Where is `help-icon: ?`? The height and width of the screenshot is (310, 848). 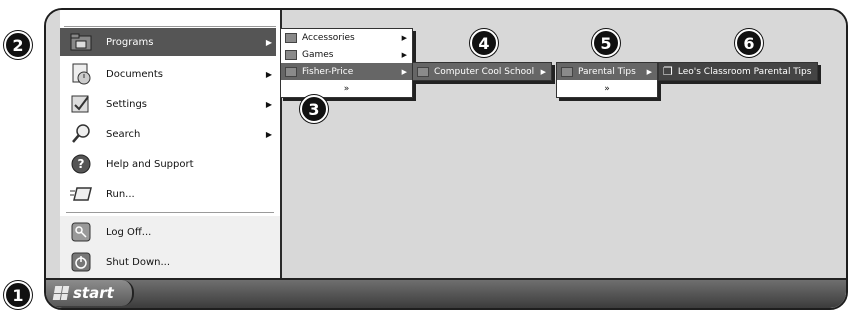
help-icon: ? is located at coordinates (81, 164).